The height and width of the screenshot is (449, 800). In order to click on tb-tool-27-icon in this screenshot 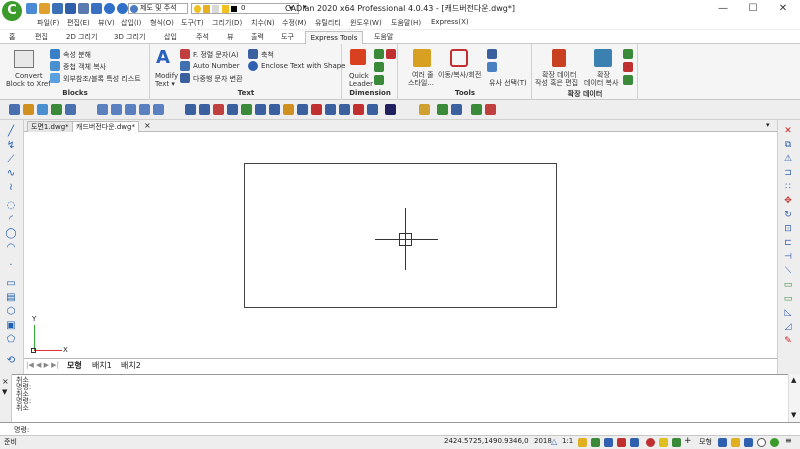, I will do `click(442, 109)`.